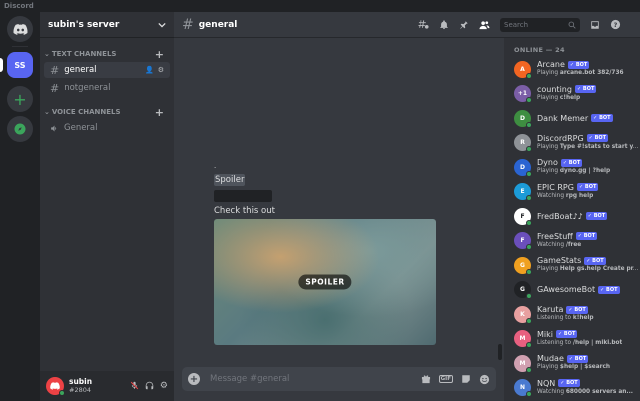 The width and height of the screenshot is (640, 401). Describe the element at coordinates (243, 196) in the screenshot. I see `spoiler-hidden-text` at that location.